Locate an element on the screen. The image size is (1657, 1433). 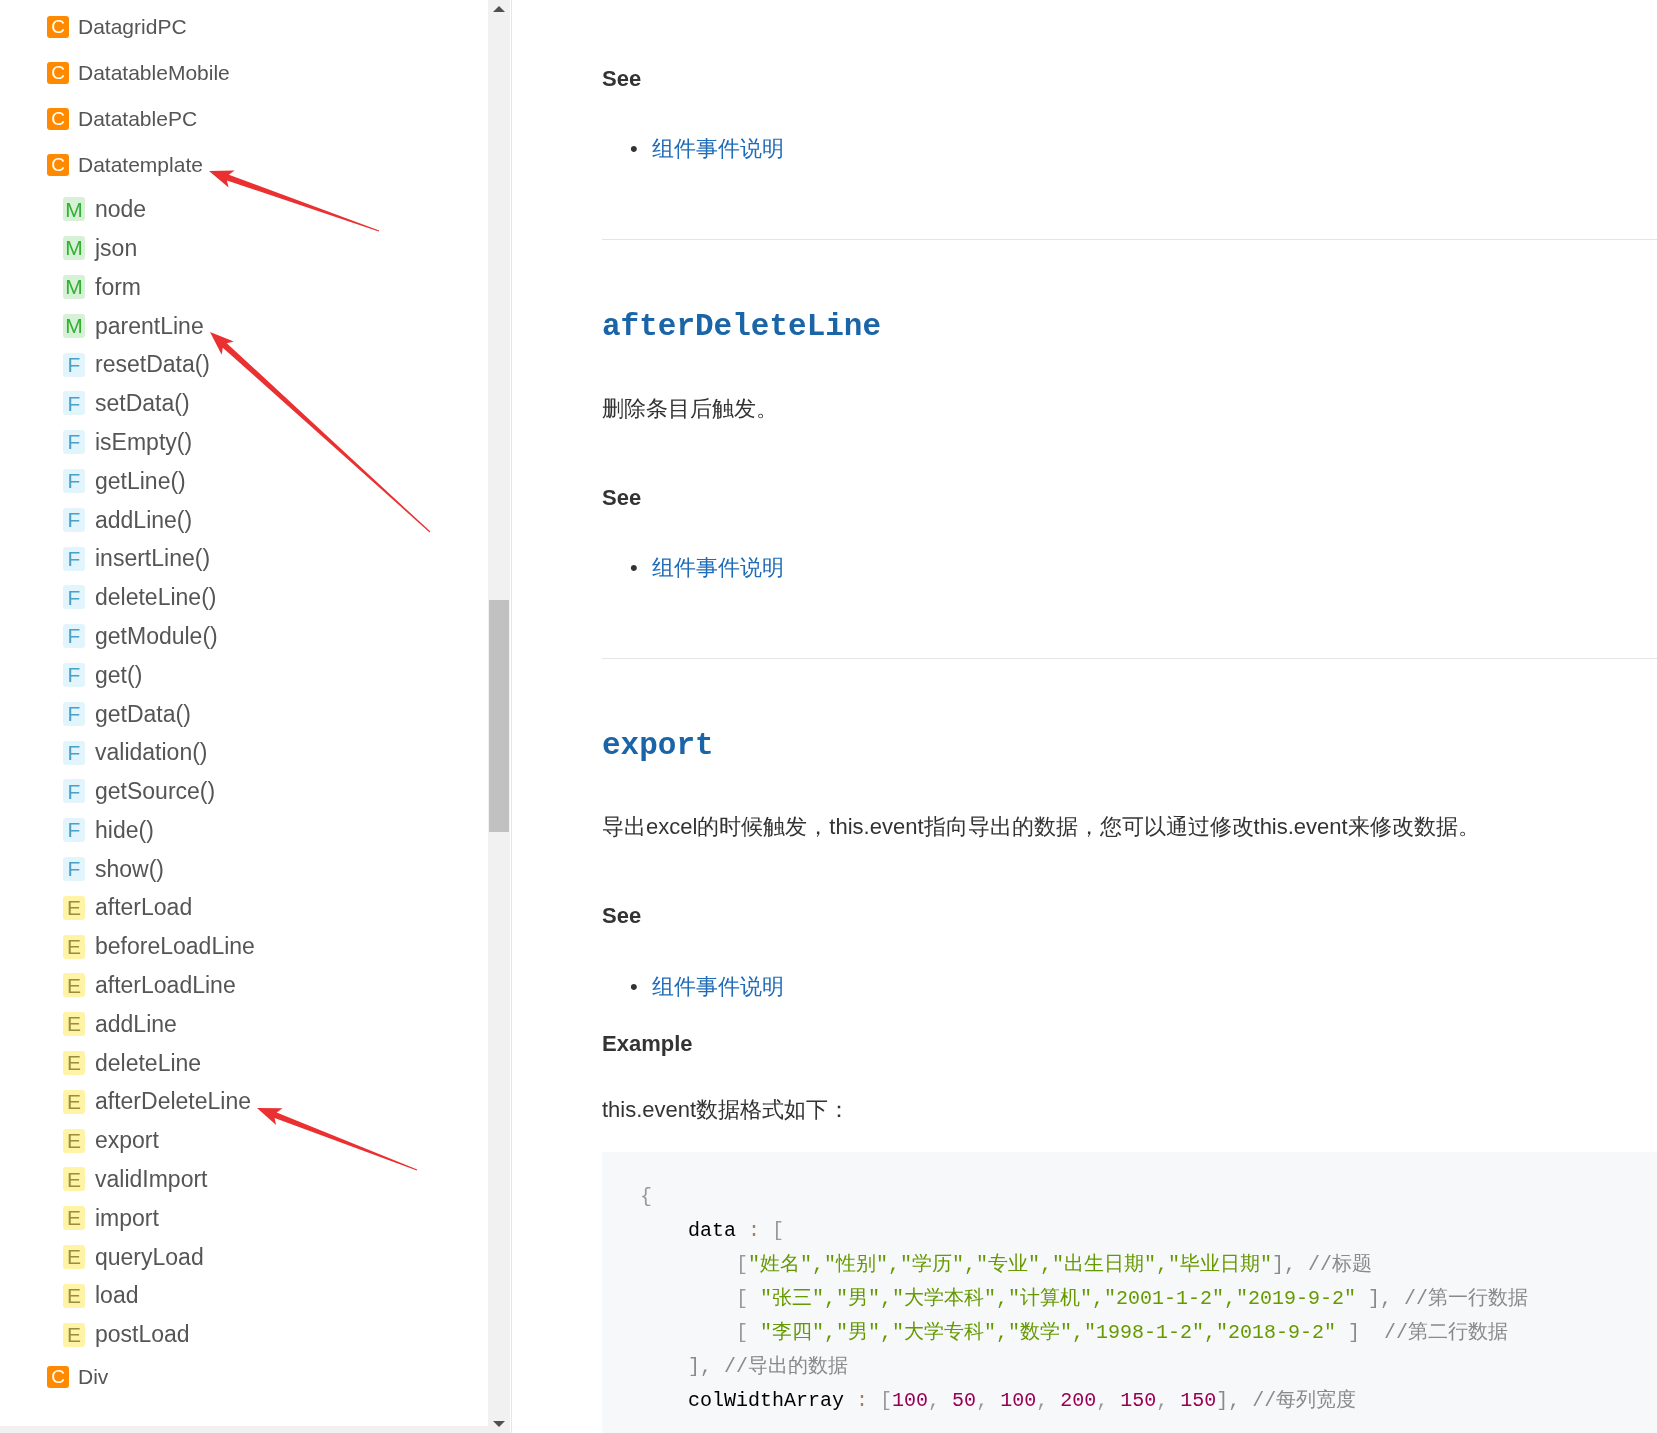
tree-item-link: addLine is located at coordinates (136, 1023).